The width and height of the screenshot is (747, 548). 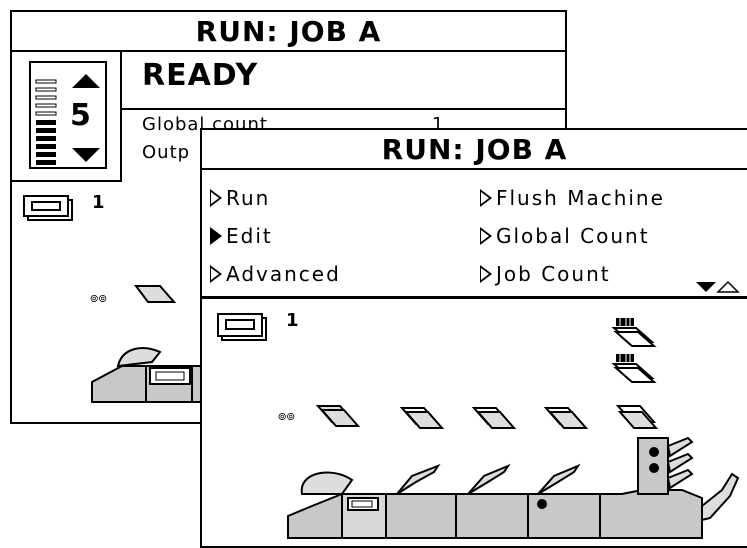 I want to click on menu-item-global-count: Global Count, so click(x=565, y=236).